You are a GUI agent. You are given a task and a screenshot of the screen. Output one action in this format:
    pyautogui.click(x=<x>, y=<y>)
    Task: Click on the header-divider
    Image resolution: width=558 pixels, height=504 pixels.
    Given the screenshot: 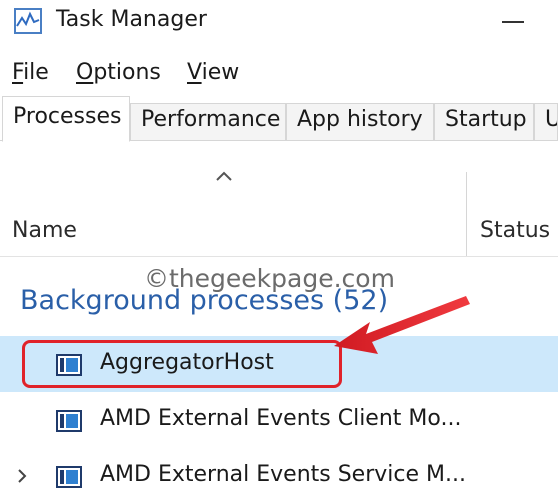 What is the action you would take?
    pyautogui.click(x=279, y=256)
    